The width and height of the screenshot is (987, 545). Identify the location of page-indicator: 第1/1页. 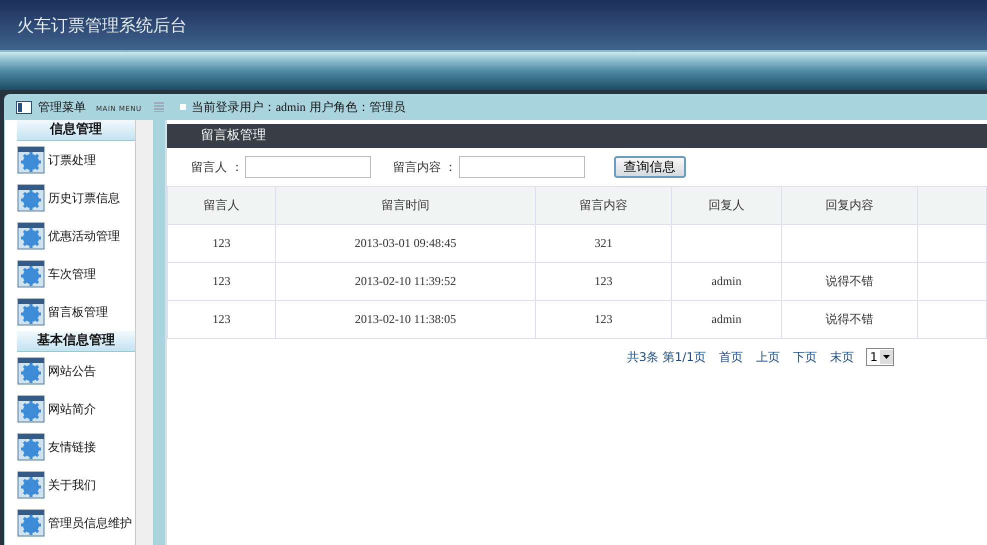
(684, 357).